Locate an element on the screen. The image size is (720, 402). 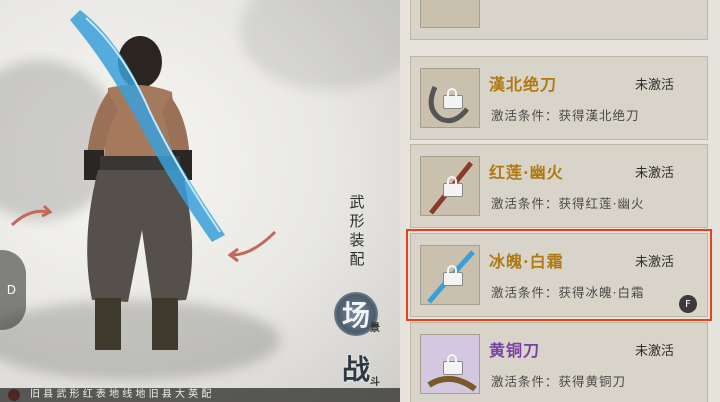
scene-tab-button: 场 景 is located at coordinates (357, 314).